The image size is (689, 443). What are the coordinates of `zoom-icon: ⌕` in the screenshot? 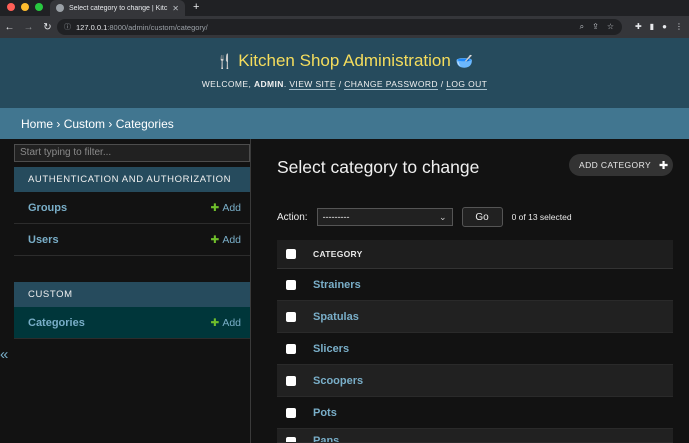 It's located at (582, 27).